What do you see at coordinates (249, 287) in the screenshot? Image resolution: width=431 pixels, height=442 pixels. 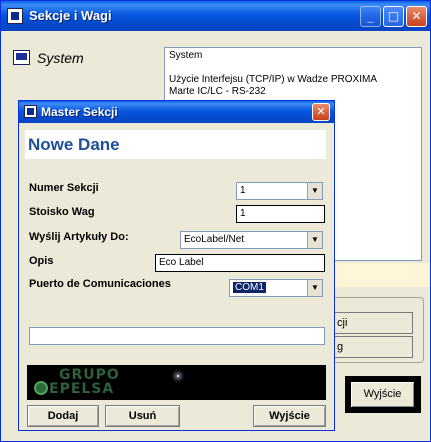 I see `puerto-value: COM1` at bounding box center [249, 287].